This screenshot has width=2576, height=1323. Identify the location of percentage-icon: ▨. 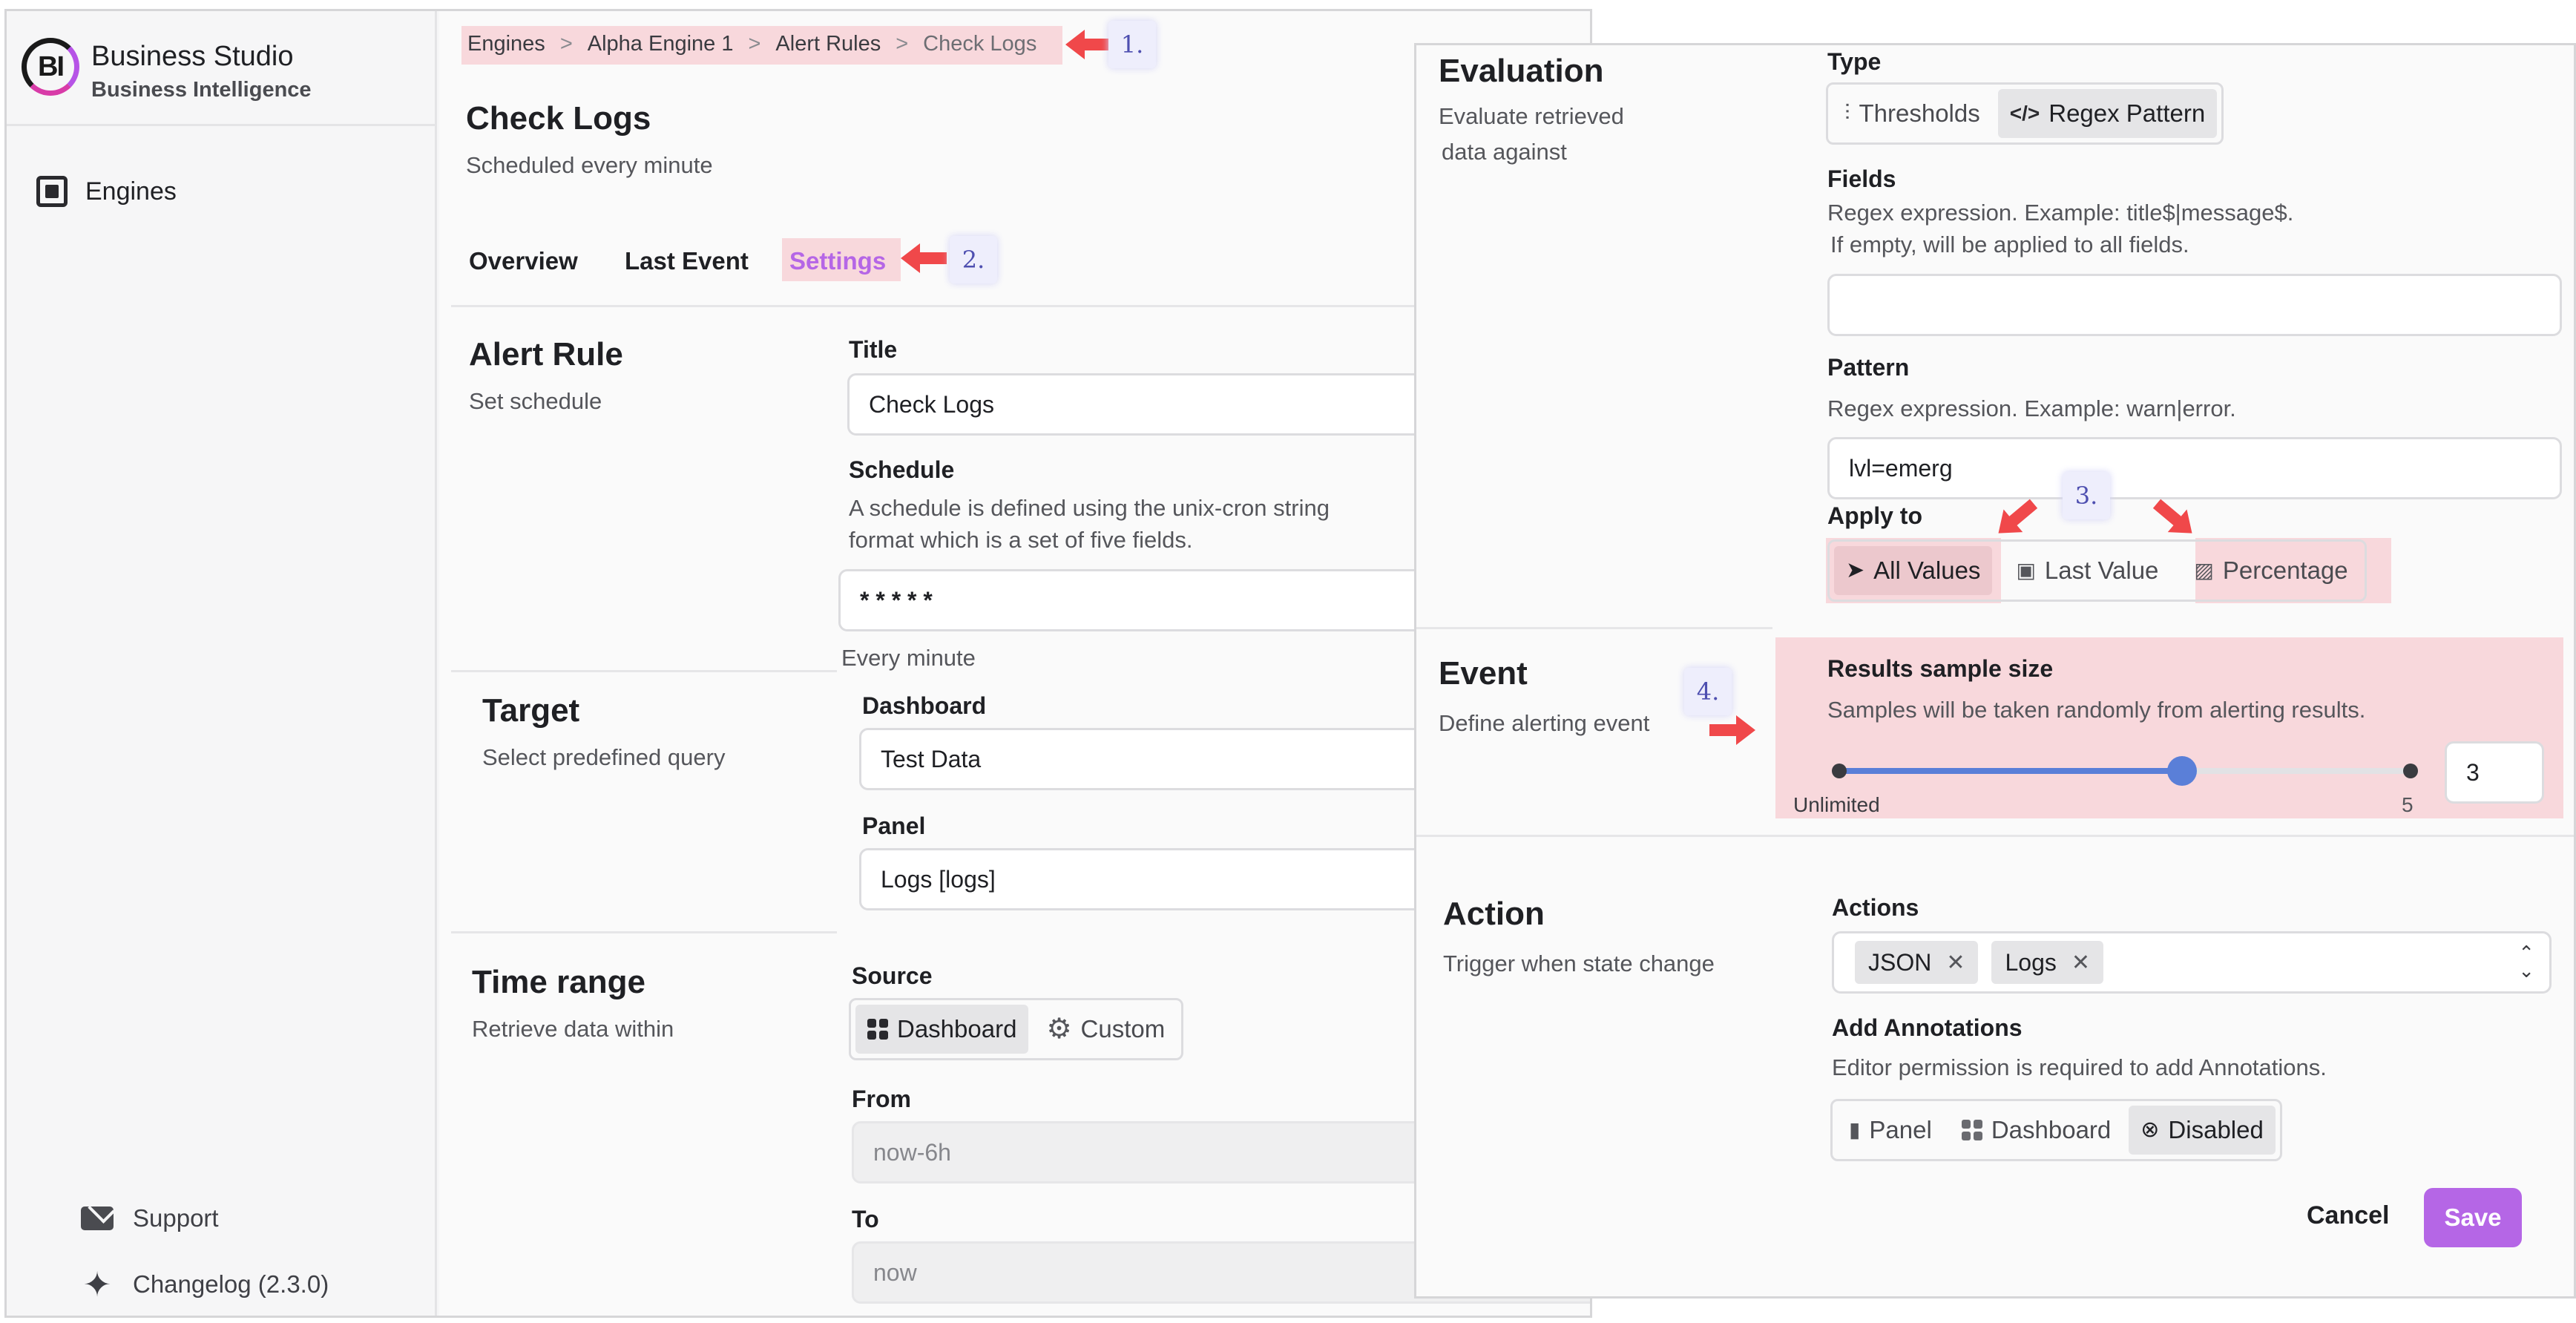
(2204, 570).